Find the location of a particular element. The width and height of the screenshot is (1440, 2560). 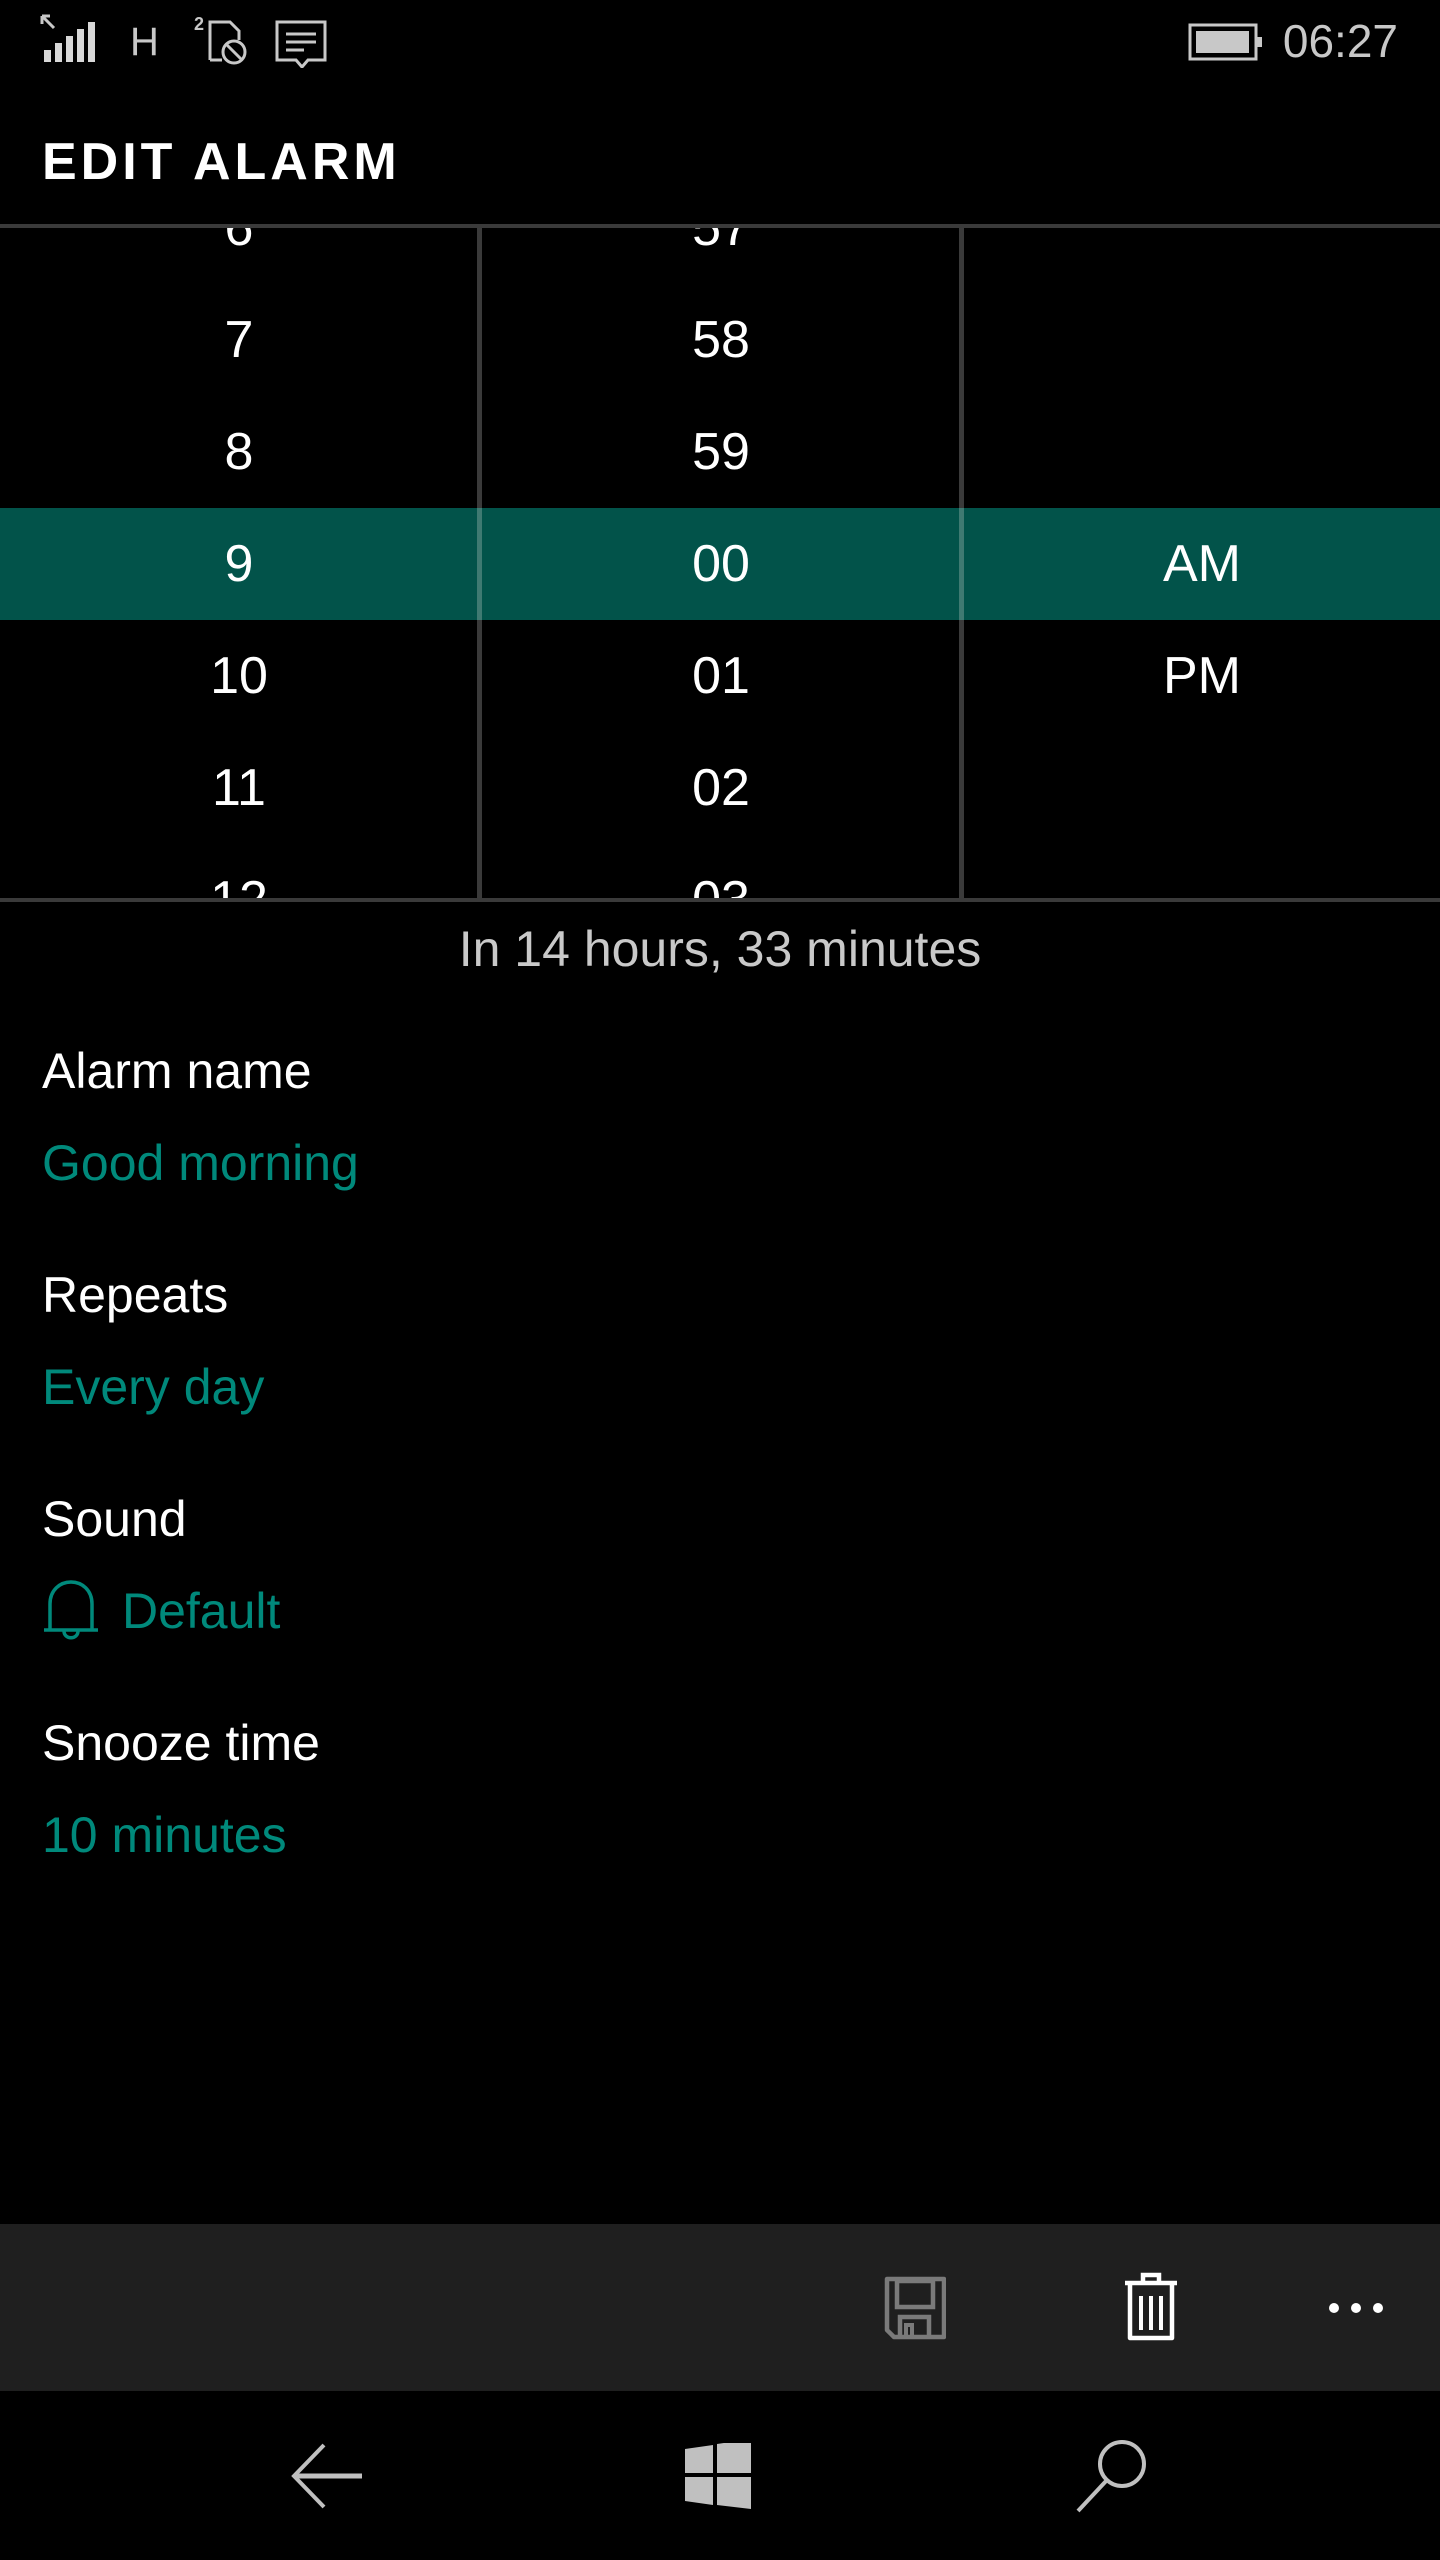

period-item: PM is located at coordinates (1202, 676).